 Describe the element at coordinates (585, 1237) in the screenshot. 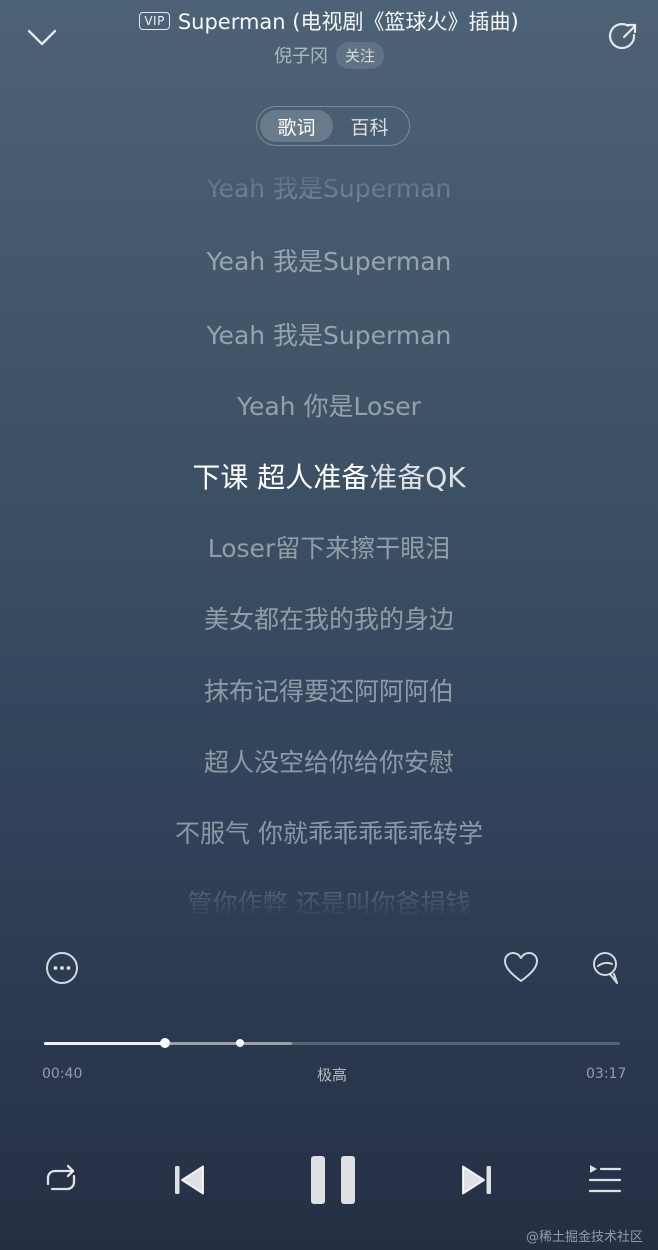

I see `watermark: @稀土掘金技术社区` at that location.